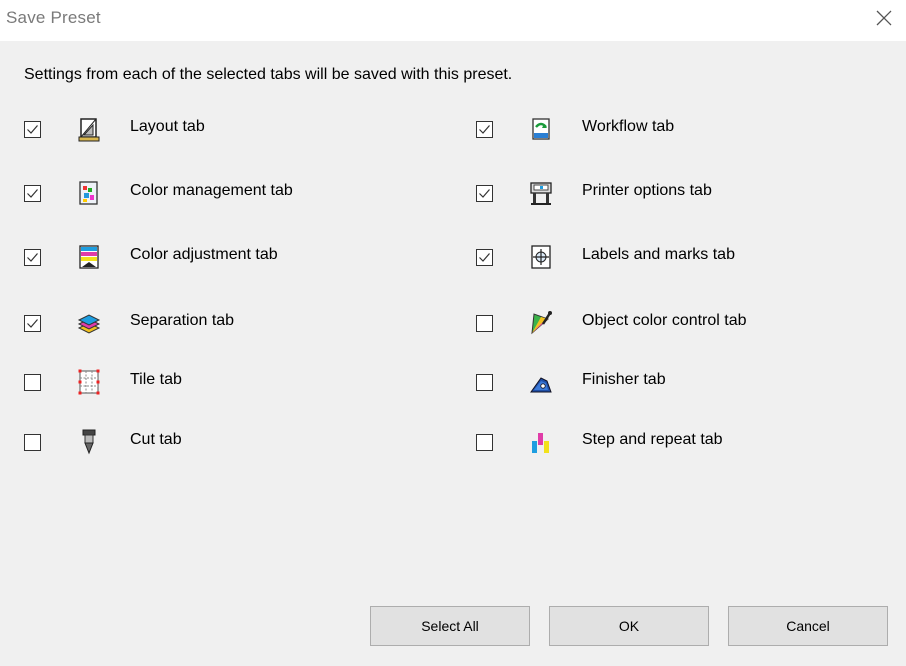 The height and width of the screenshot is (666, 906). What do you see at coordinates (224, 385) in the screenshot?
I see `option-tile-tab: Tile tab` at bounding box center [224, 385].